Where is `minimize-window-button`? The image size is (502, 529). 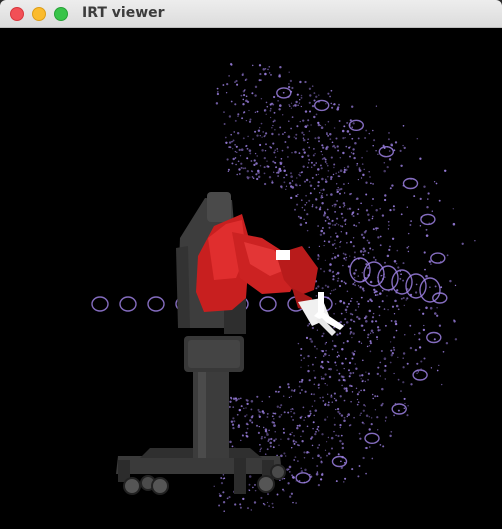 minimize-window-button is located at coordinates (39, 14).